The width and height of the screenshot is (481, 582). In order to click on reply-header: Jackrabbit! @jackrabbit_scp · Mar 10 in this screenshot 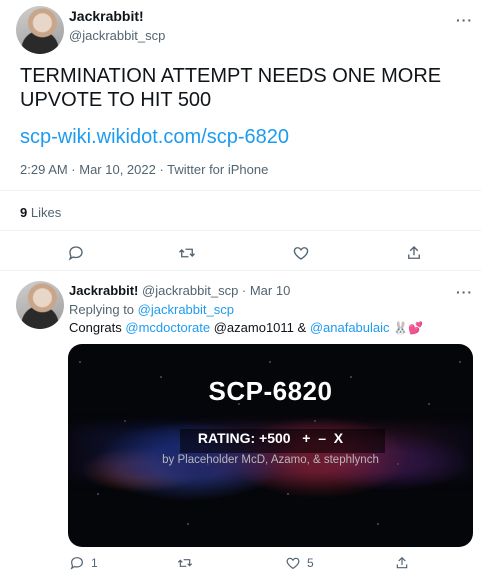, I will do `click(179, 290)`.